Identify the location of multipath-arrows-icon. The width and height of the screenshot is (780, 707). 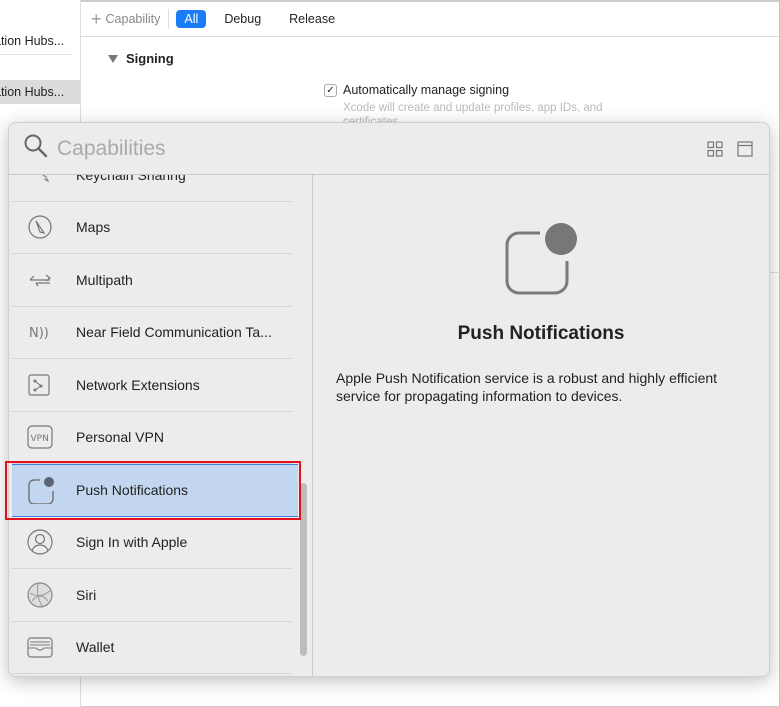
(40, 280).